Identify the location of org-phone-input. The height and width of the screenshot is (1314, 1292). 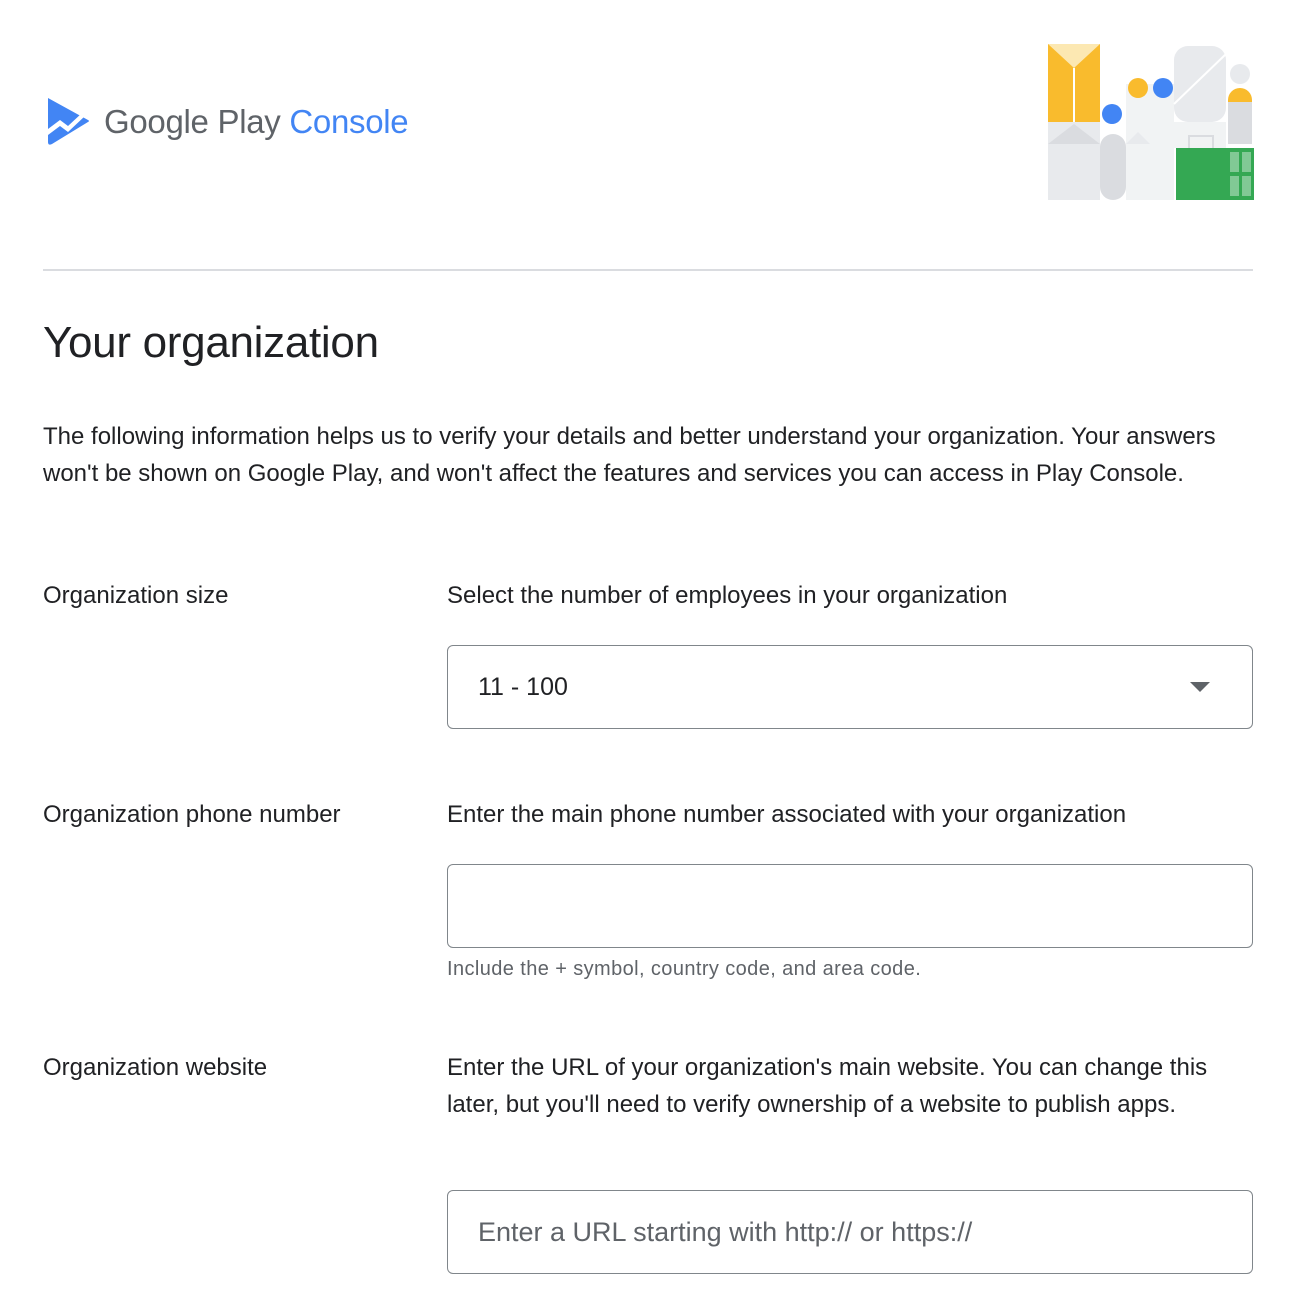
(850, 906).